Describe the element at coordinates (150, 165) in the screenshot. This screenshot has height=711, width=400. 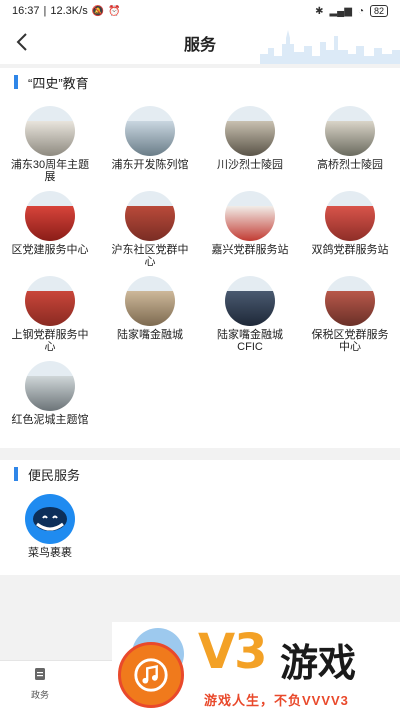
I see `grid-item-label: 浦东开发陈列馆` at that location.